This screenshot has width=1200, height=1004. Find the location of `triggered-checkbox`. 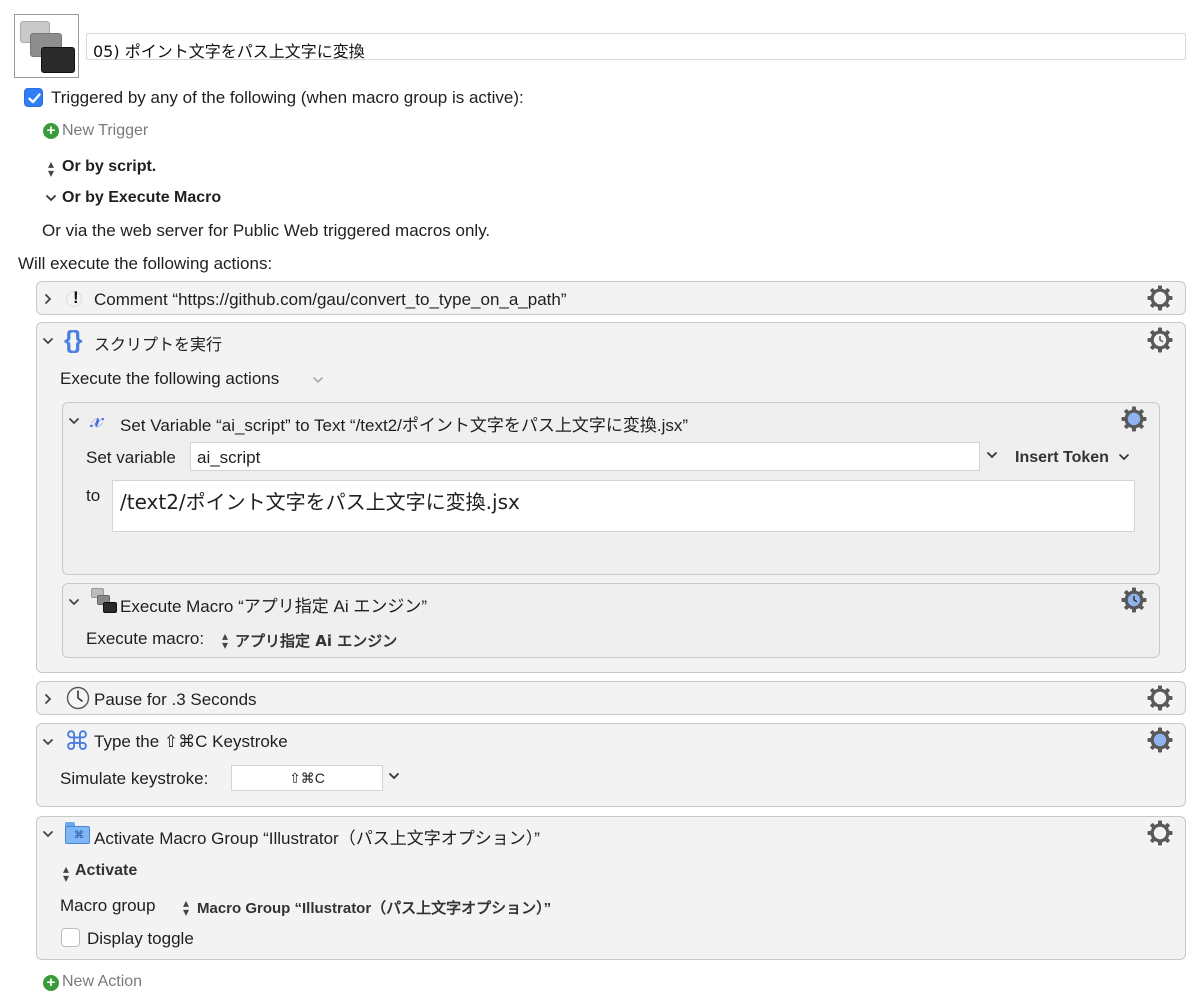

triggered-checkbox is located at coordinates (33, 97).